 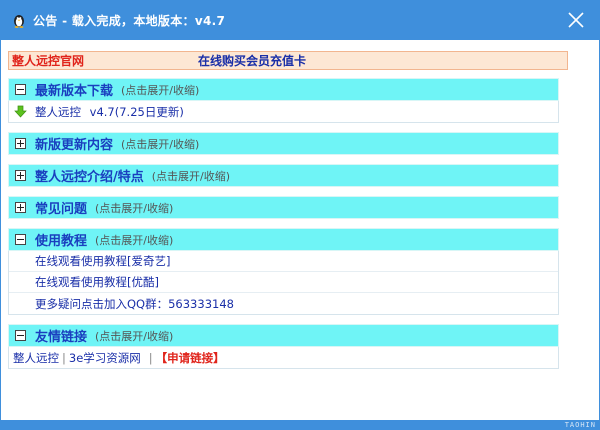 I want to click on friend-link-3e-resources: 3e学习资源网, so click(x=105, y=358).